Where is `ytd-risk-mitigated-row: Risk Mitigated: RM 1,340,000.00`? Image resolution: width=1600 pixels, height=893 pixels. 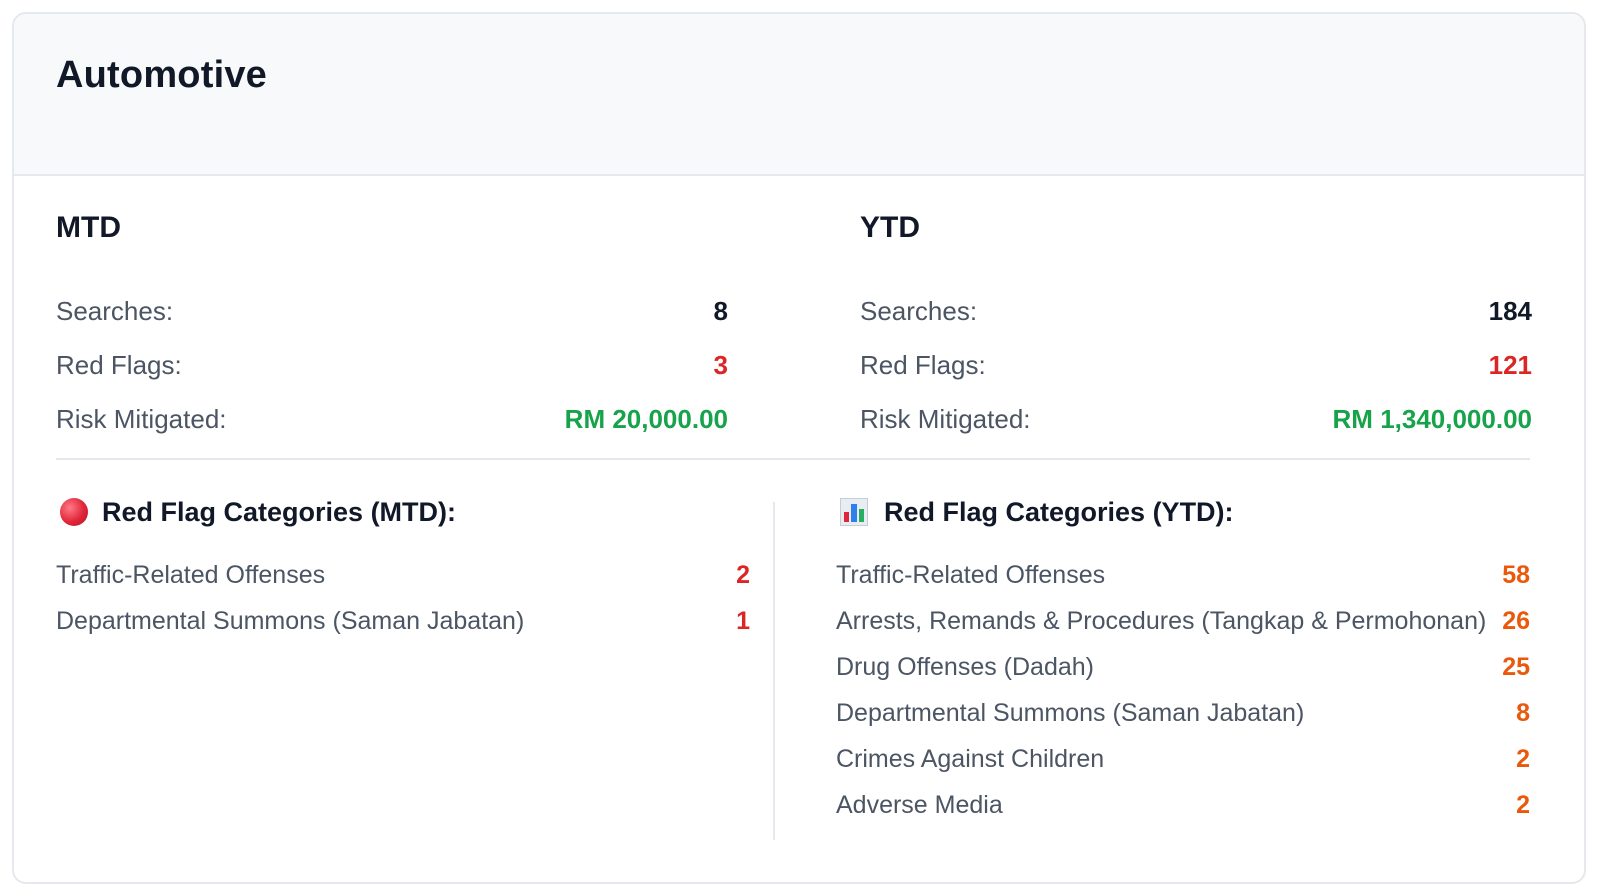
ytd-risk-mitigated-row: Risk Mitigated: RM 1,340,000.00 is located at coordinates (1196, 419).